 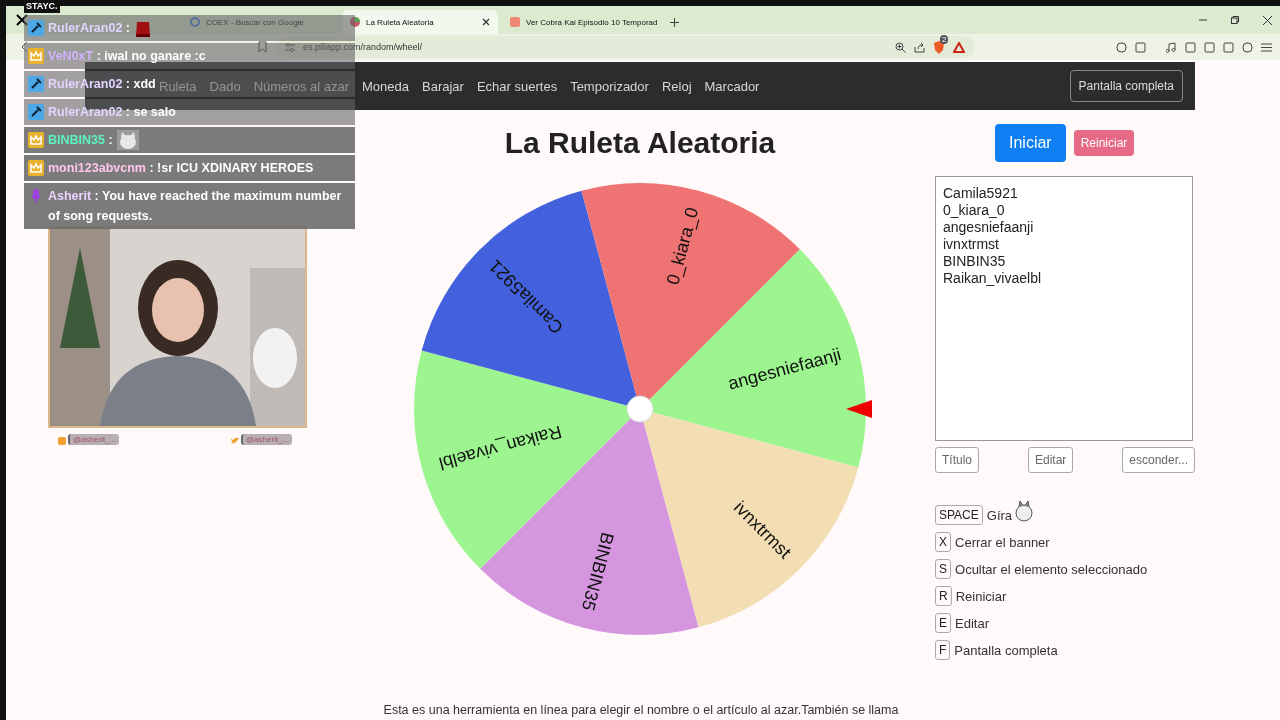 I want to click on zoom-icon, so click(x=900, y=47).